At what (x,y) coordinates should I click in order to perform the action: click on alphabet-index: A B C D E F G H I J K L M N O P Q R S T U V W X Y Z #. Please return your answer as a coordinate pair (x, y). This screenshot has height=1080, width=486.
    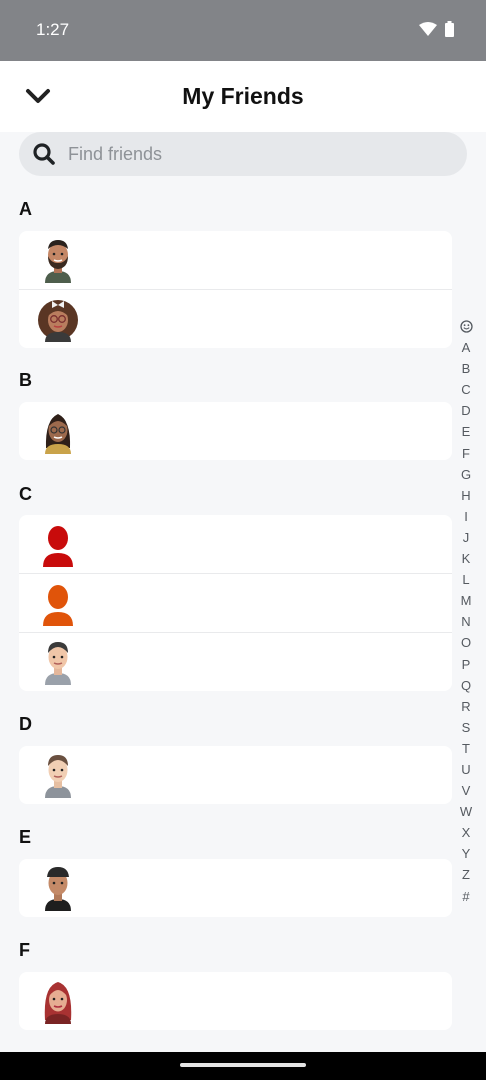
    Looking at the image, I should click on (466, 611).